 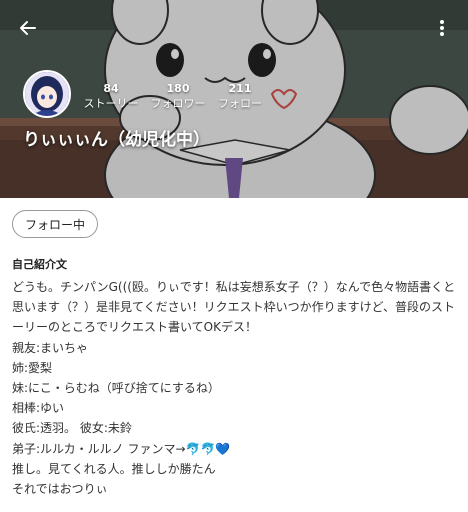 I want to click on arrow-left-icon, so click(x=28, y=28).